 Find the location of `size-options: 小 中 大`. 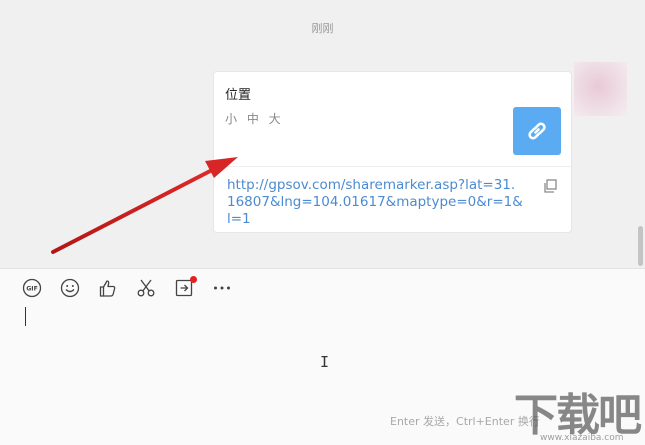

size-options: 小 中 大 is located at coordinates (254, 119).